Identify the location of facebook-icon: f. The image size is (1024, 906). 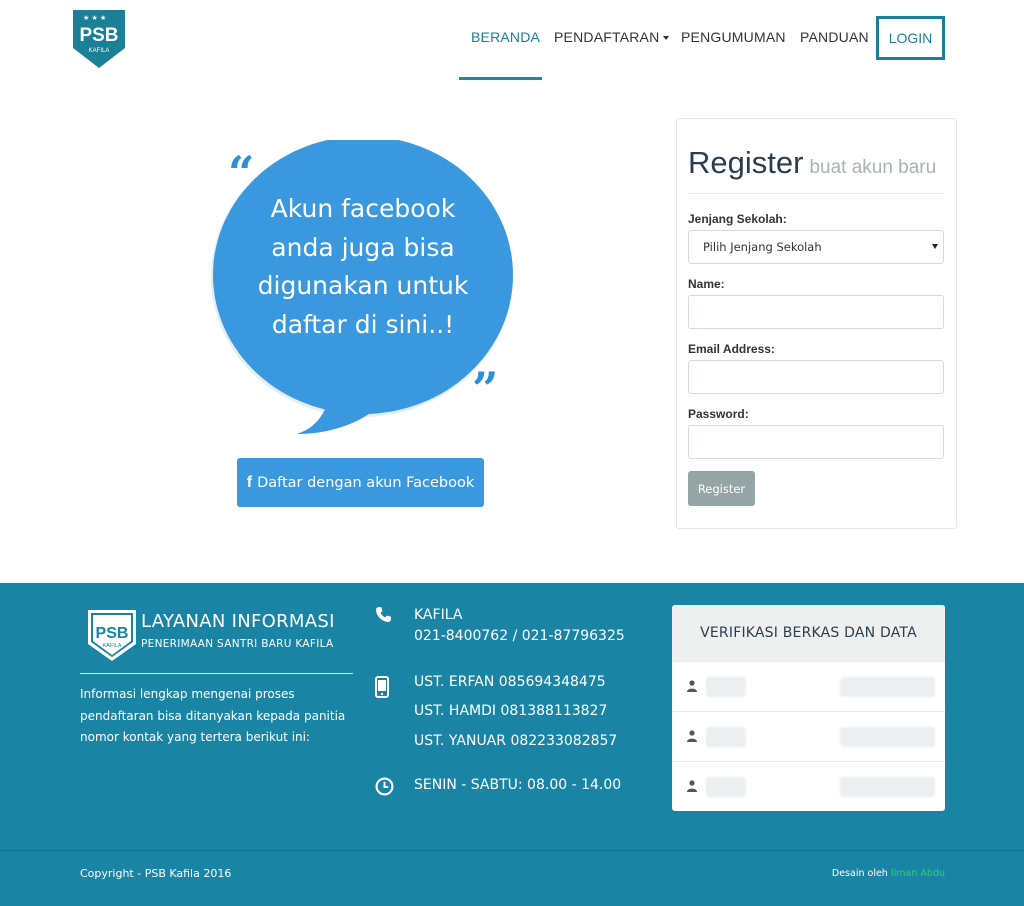
(249, 482).